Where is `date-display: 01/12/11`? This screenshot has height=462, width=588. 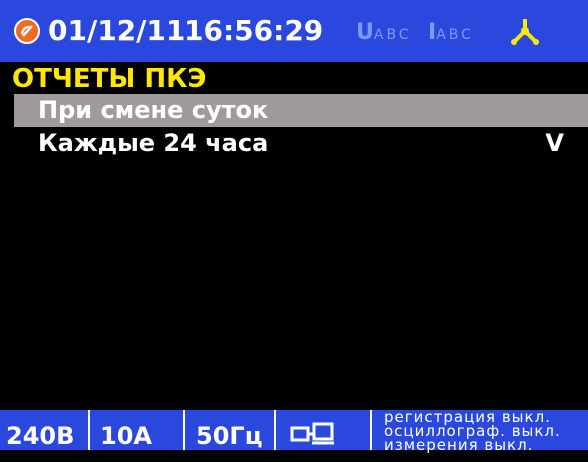
date-display: 01/12/11 is located at coordinates (117, 30).